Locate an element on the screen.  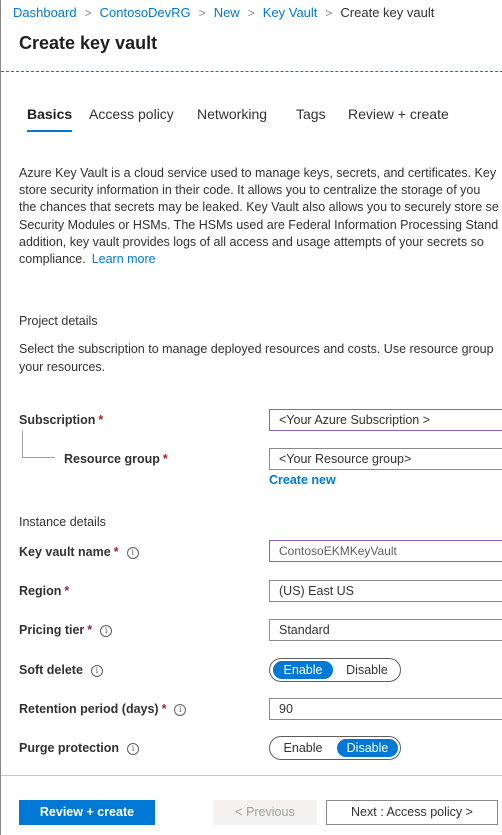
previous-button: < Previous is located at coordinates (265, 812).